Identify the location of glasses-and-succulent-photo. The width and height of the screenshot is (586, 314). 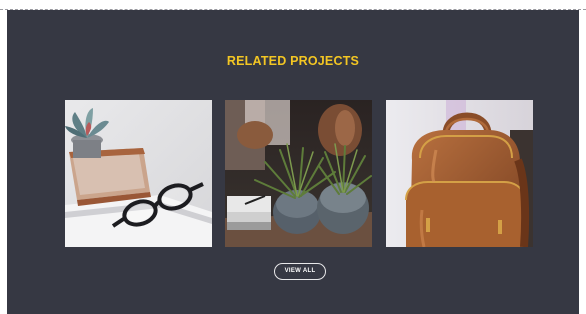
(138, 173).